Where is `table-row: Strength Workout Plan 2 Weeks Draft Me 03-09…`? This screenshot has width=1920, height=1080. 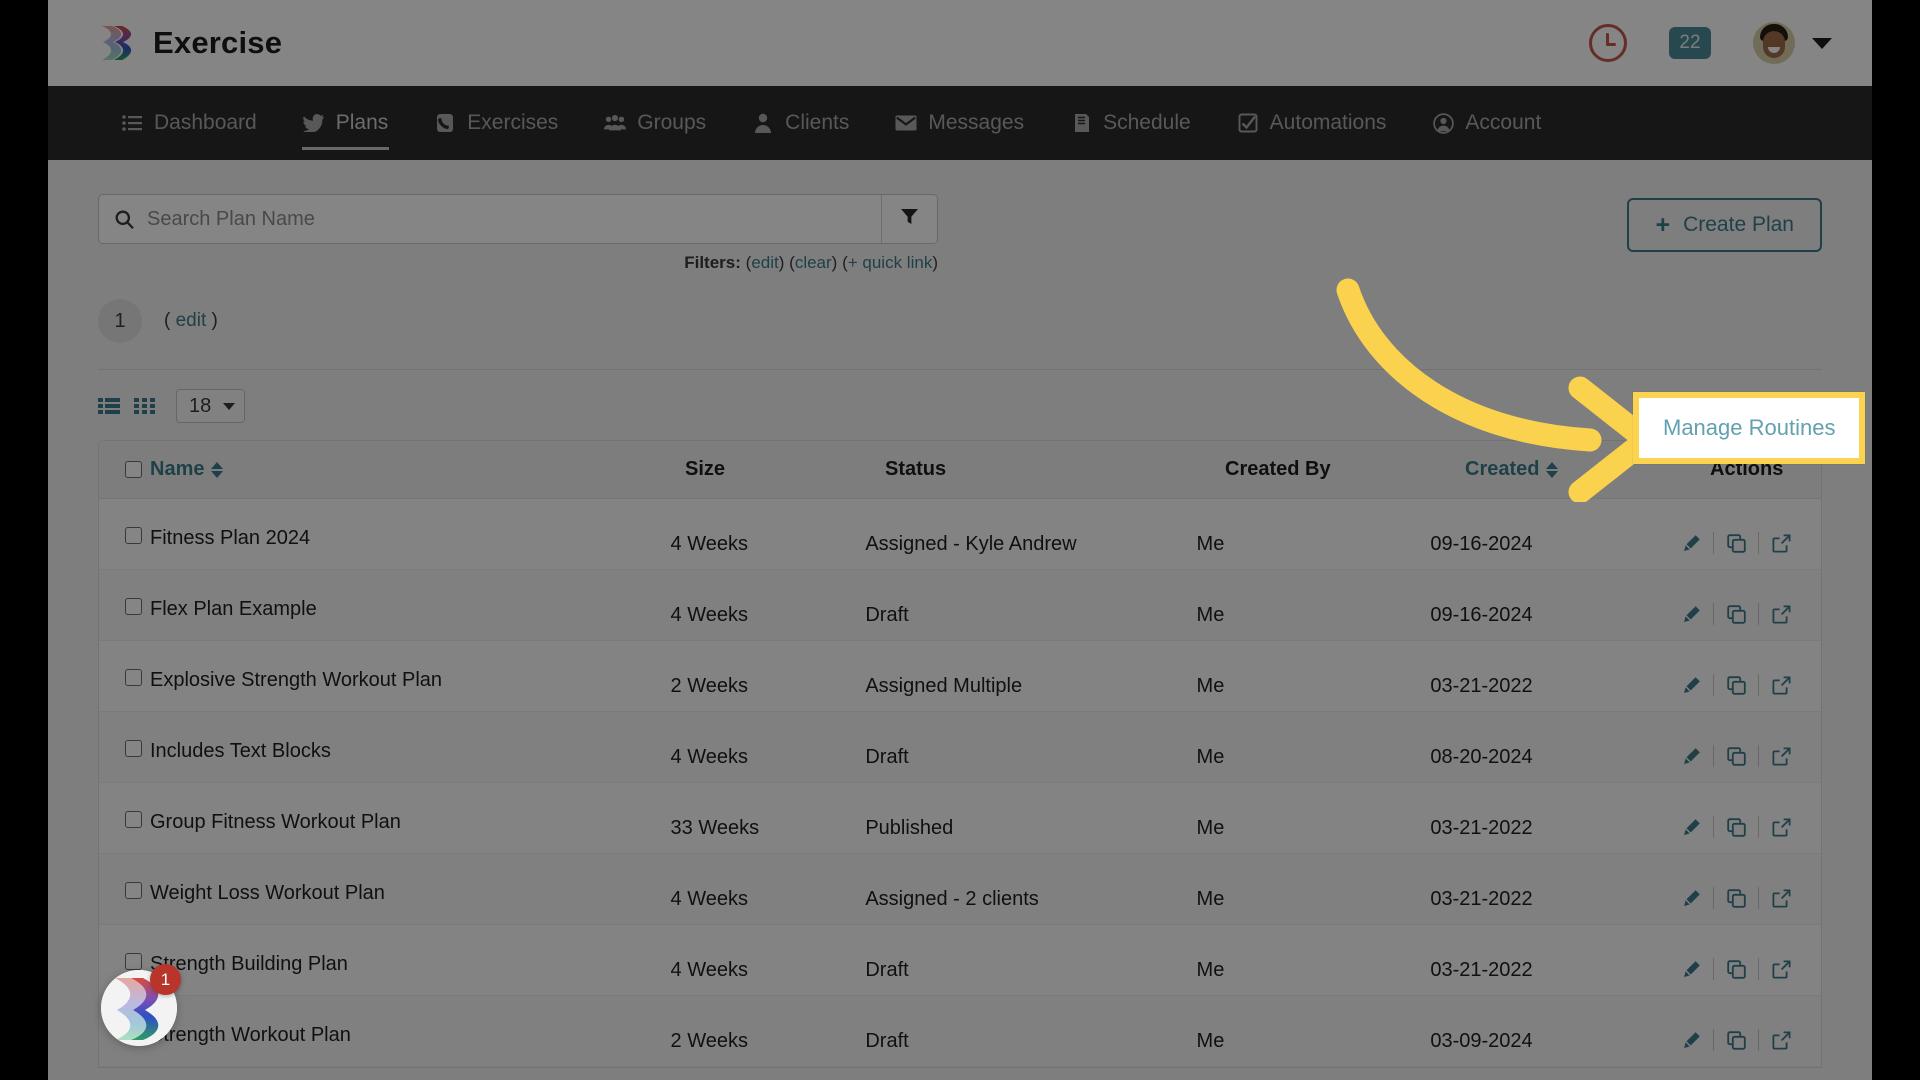 table-row: Strength Workout Plan 2 Weeks Draft Me 03-09… is located at coordinates (960, 1031).